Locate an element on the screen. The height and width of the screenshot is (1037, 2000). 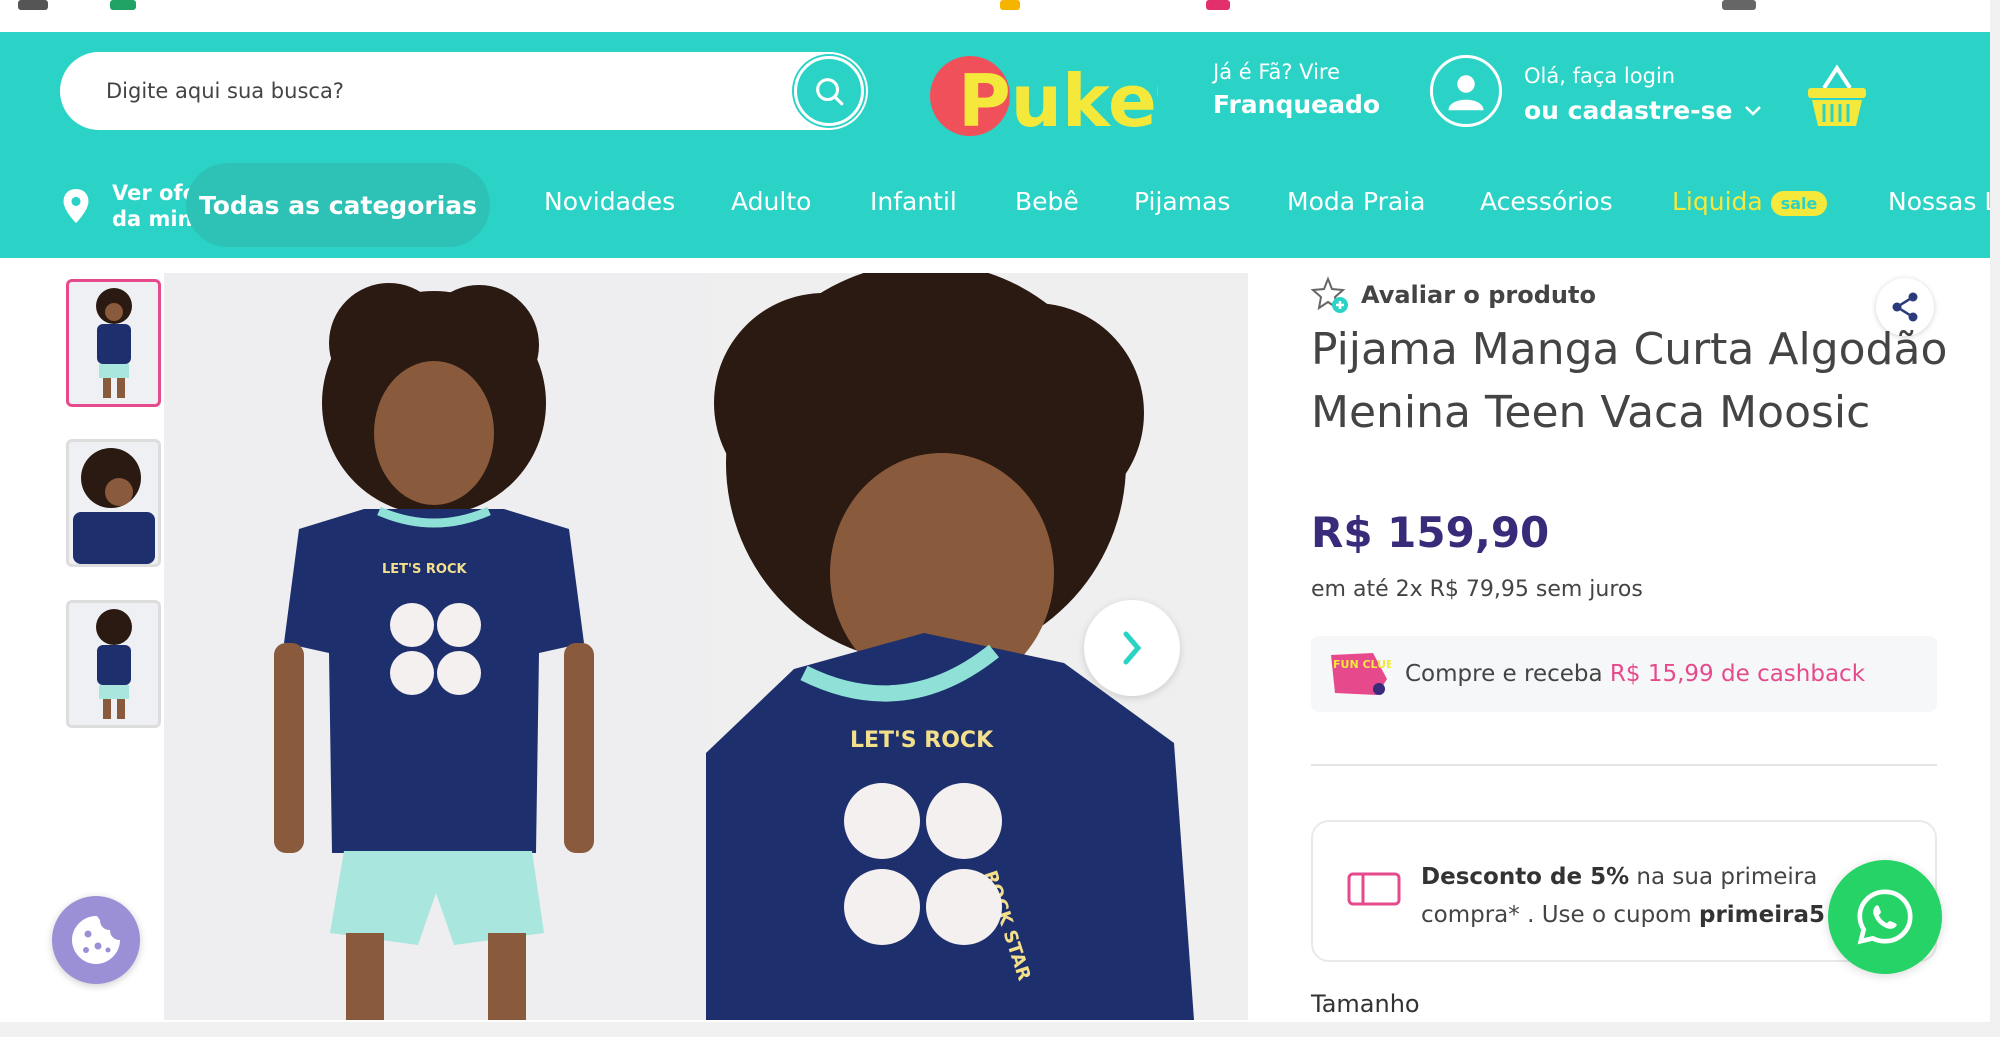
shirt-print-main: LET'S ROCK is located at coordinates (922, 740).